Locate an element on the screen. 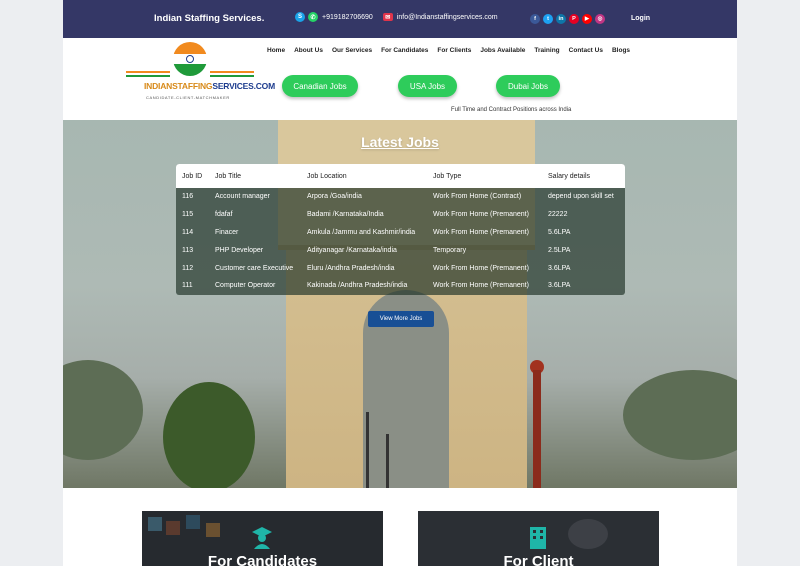 This screenshot has width=800, height=566. job-id: 116 is located at coordinates (188, 197).